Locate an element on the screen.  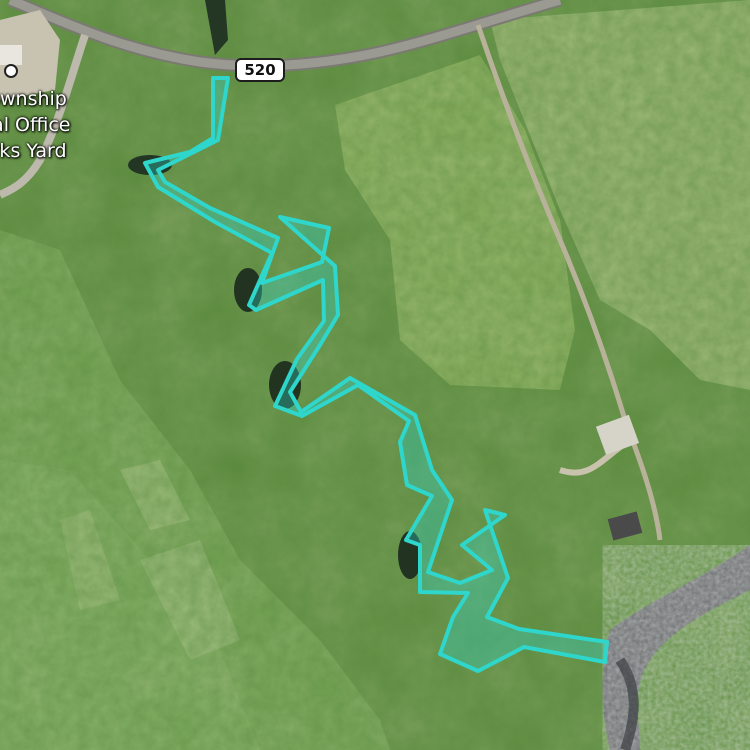
poi-marker-icon is located at coordinates (11, 71).